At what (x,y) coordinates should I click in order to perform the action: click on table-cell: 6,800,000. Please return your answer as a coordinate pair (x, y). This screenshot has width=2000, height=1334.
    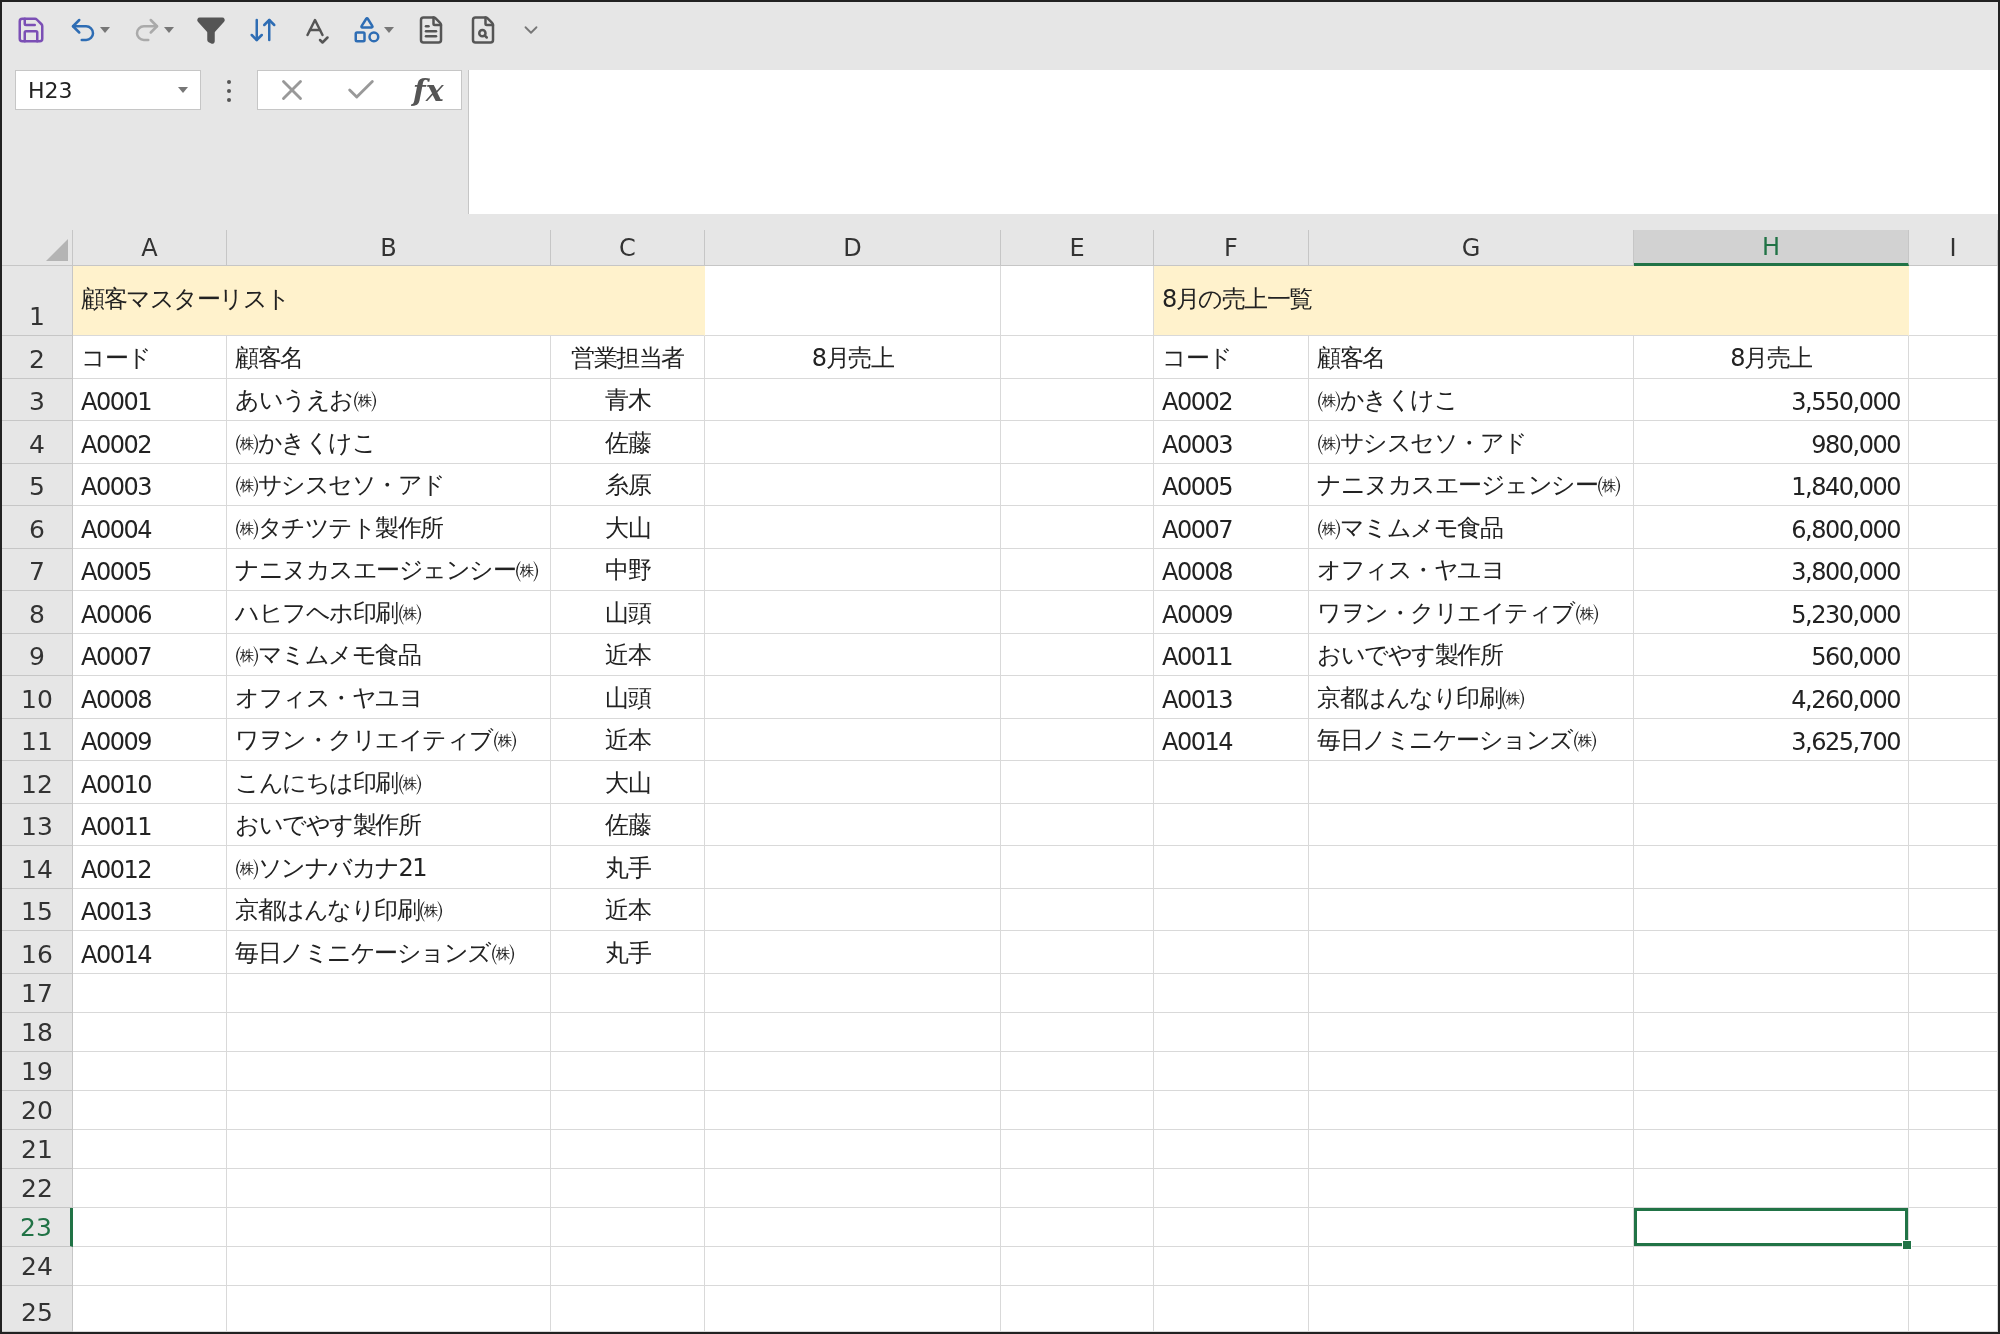
    Looking at the image, I should click on (1771, 527).